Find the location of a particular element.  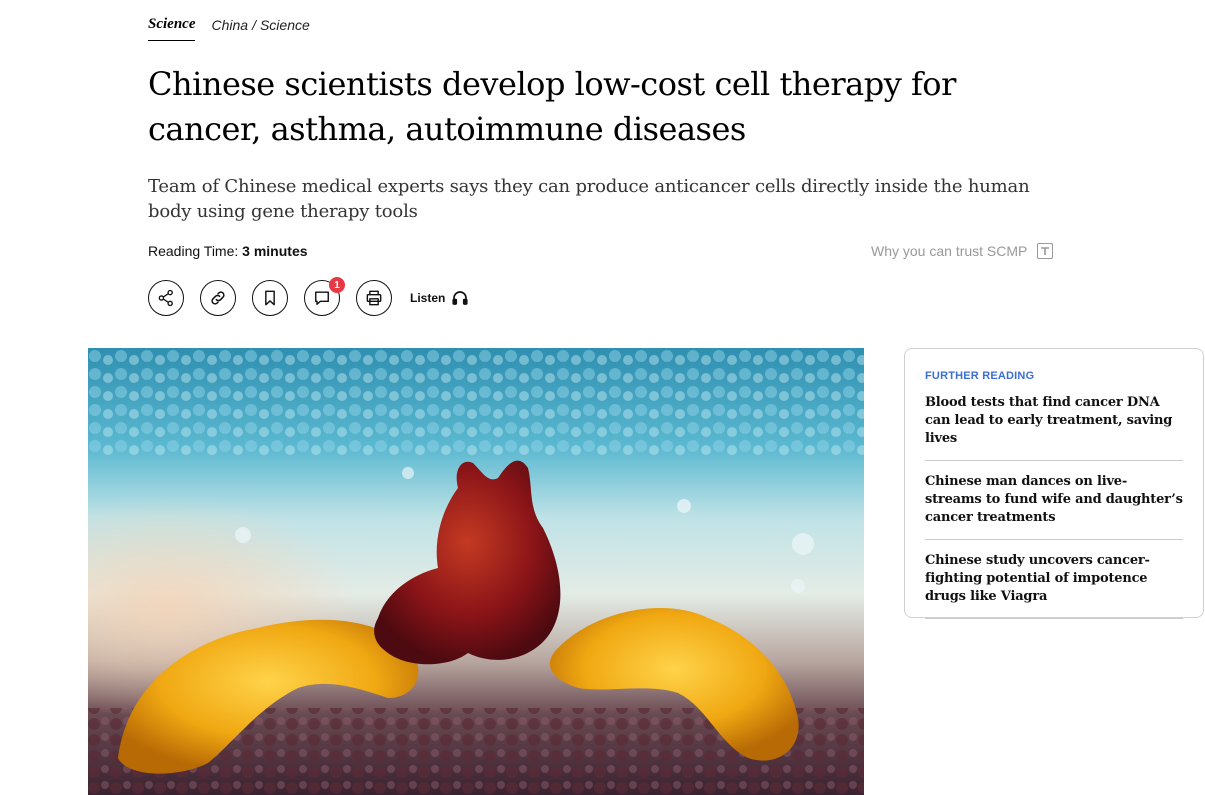

comment-count-badge: 1 is located at coordinates (337, 285).